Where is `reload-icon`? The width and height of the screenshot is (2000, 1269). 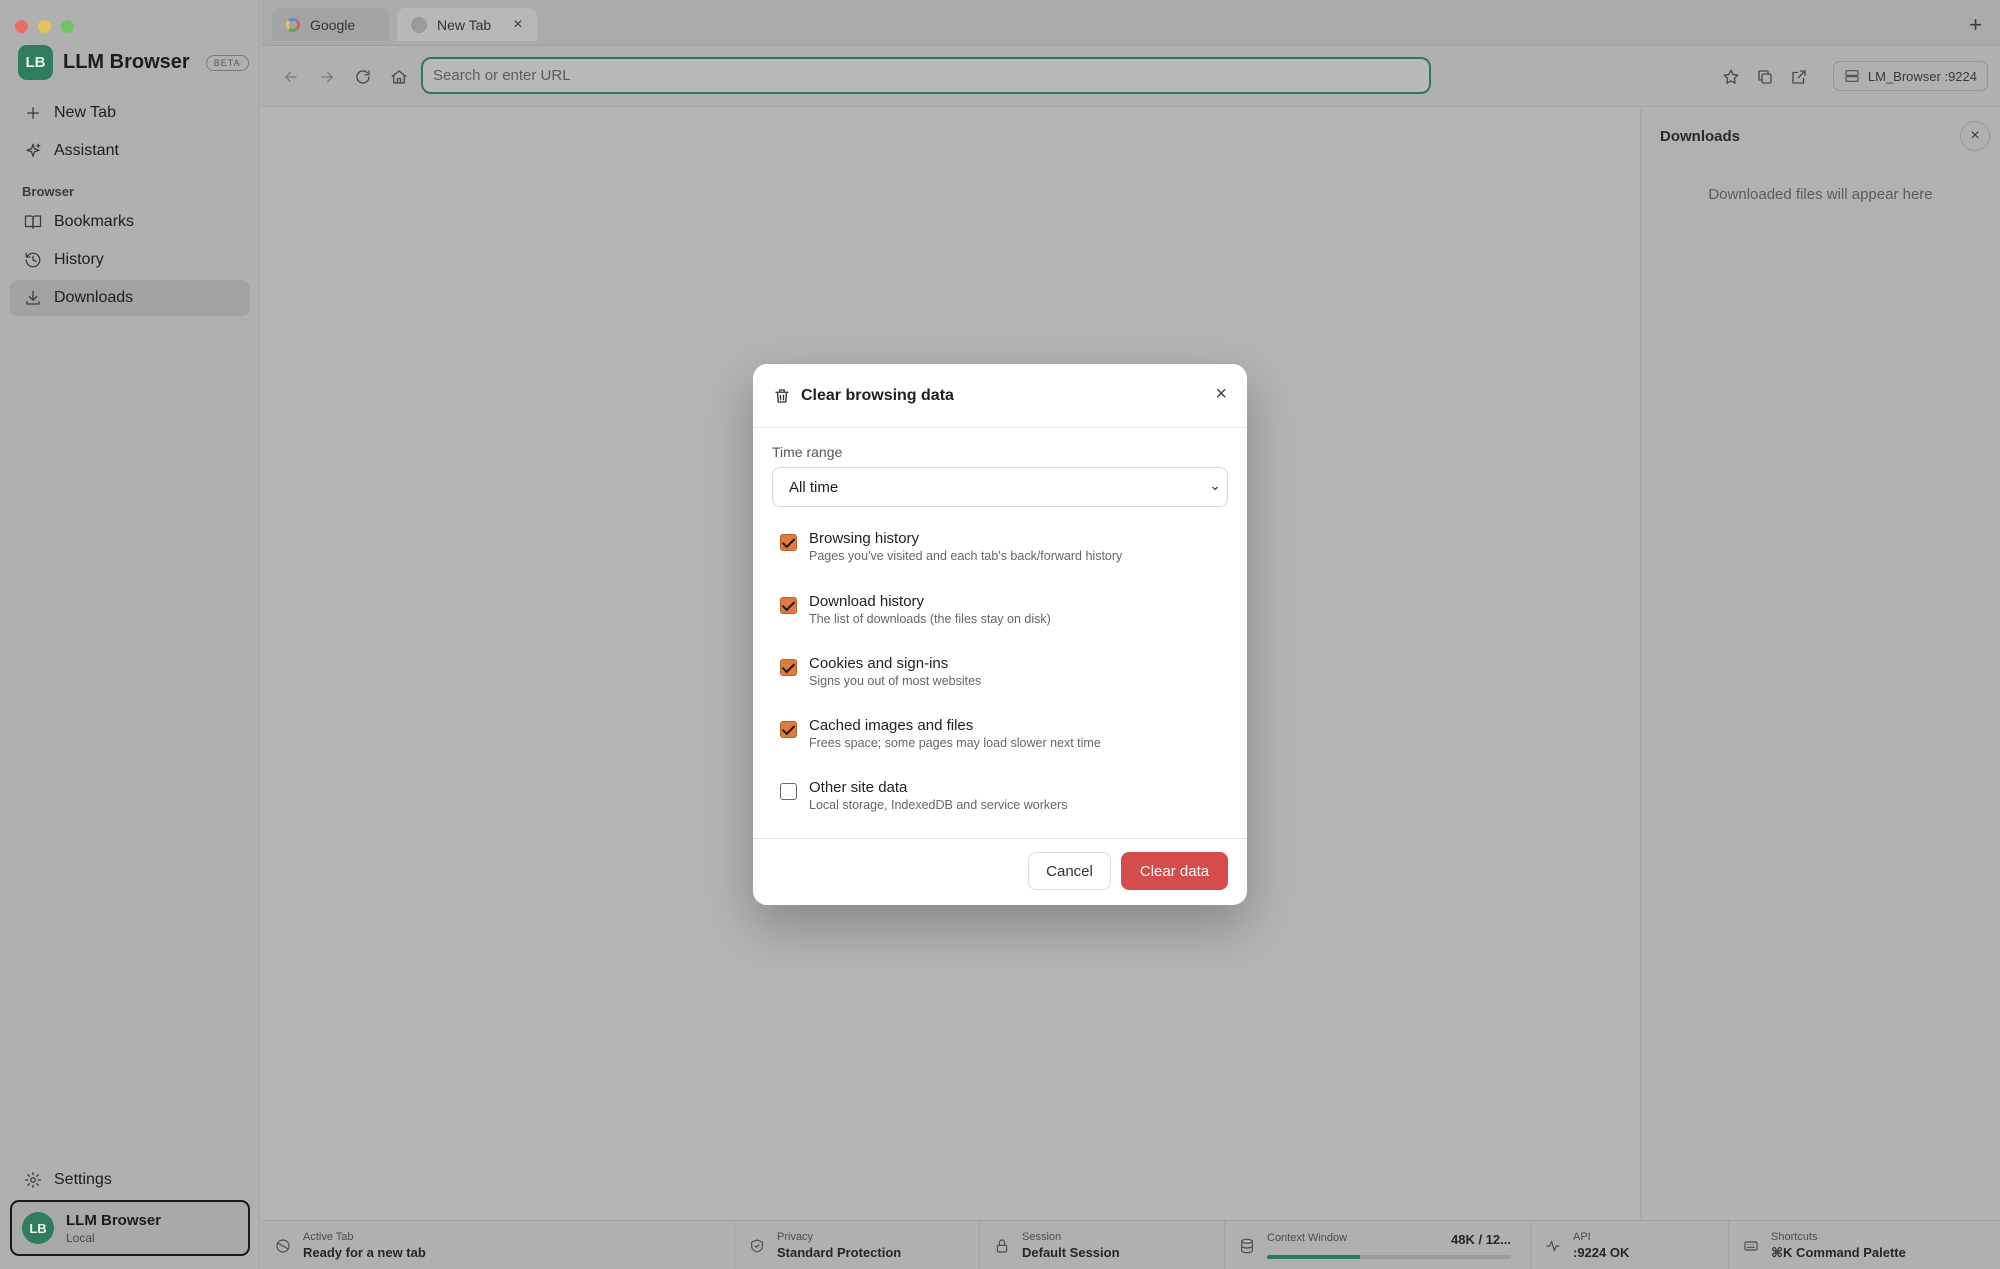 reload-icon is located at coordinates (363, 77).